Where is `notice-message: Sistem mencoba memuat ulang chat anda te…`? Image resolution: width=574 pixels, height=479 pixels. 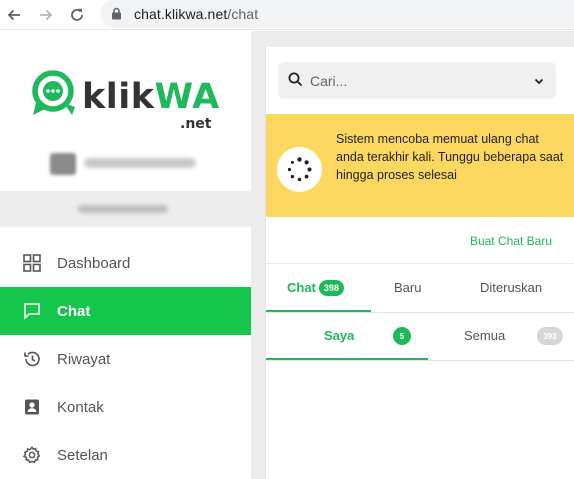 notice-message: Sistem mencoba memuat ulang chat anda te… is located at coordinates (450, 157).